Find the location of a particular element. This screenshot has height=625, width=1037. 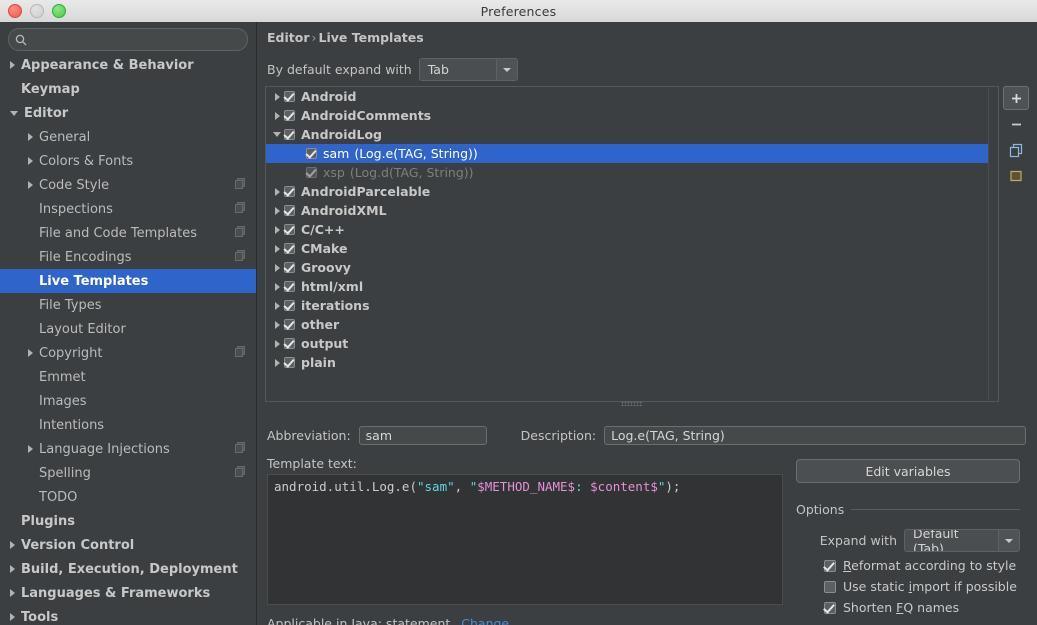

sidebar-item-general: General is located at coordinates (128, 137).